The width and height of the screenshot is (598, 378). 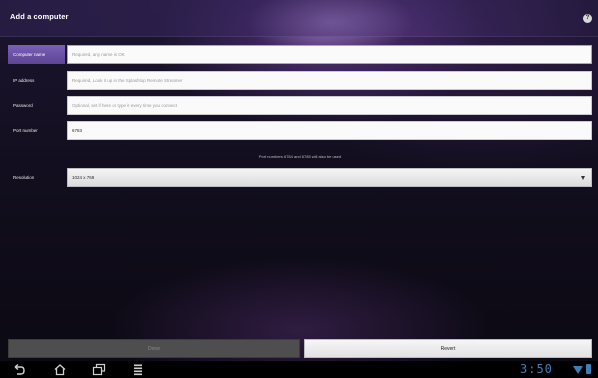 I want to click on system-nav-bar: 3:50, so click(x=299, y=369).